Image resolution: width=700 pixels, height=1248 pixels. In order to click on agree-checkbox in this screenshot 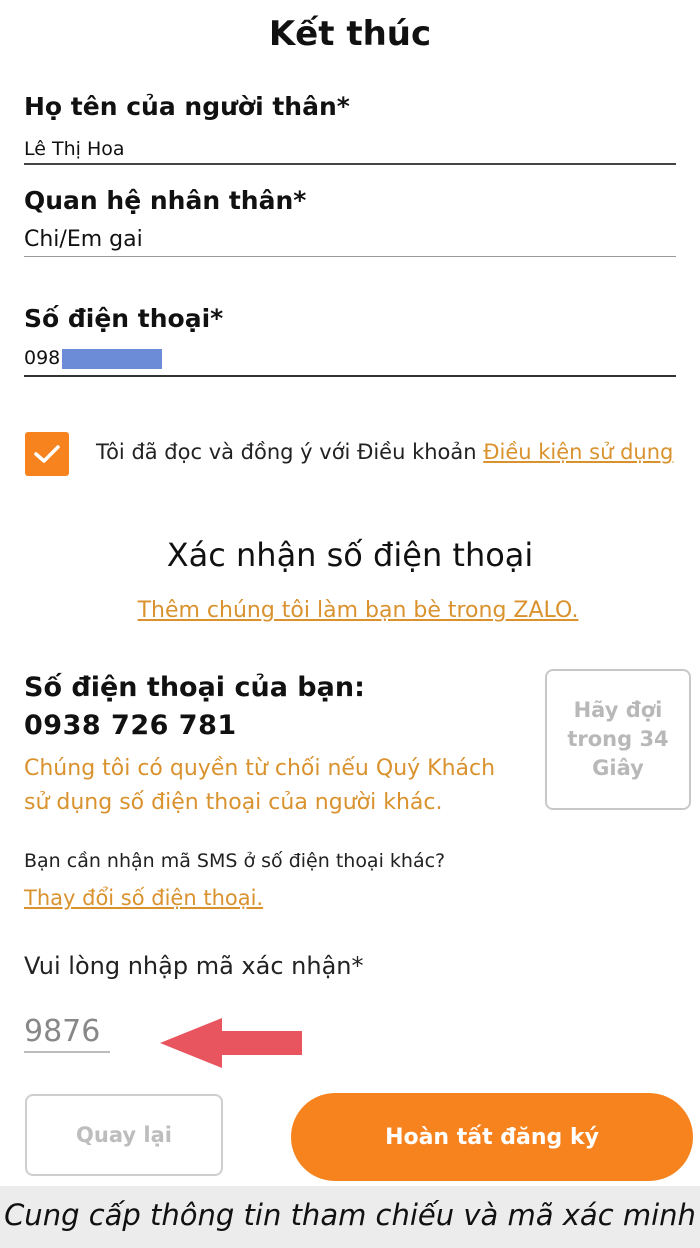, I will do `click(47, 454)`.